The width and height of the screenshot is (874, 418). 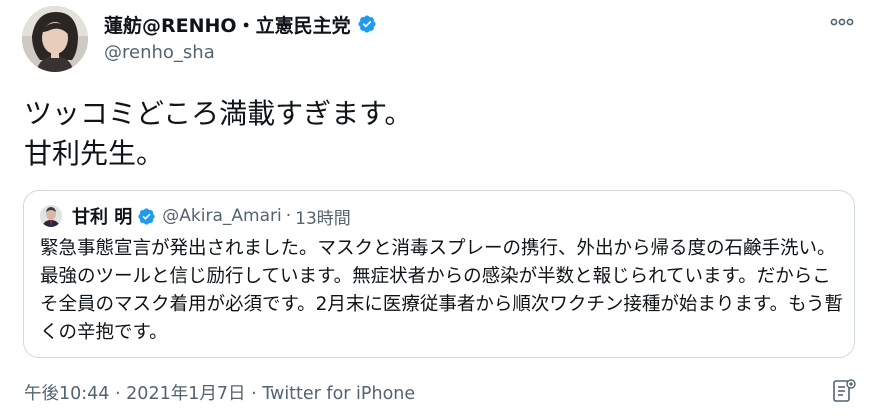 I want to click on more-options-icon, so click(x=842, y=21).